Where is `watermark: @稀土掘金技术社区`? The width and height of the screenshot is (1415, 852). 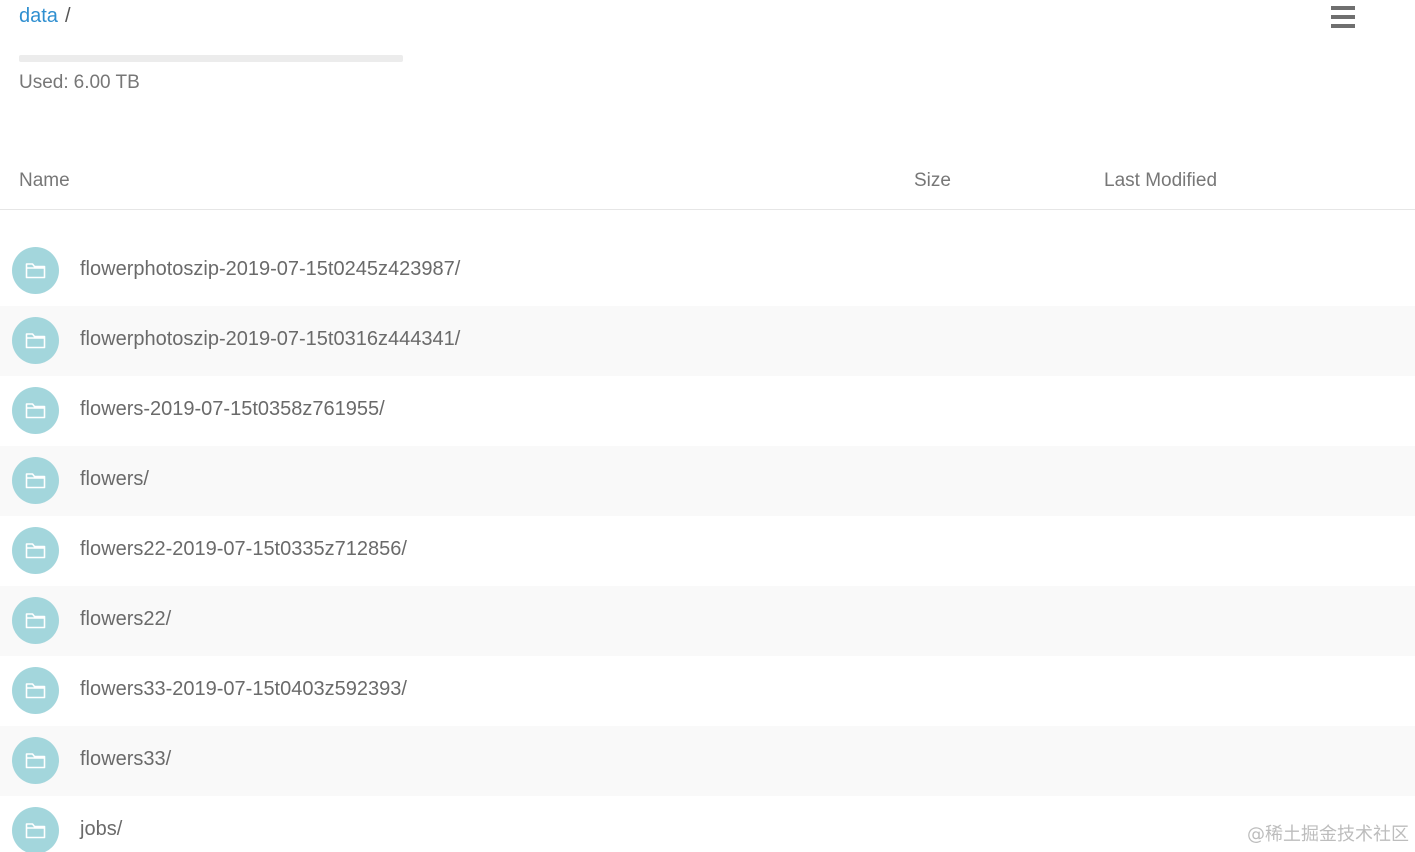 watermark: @稀土掘金技术社区 is located at coordinates (1328, 834).